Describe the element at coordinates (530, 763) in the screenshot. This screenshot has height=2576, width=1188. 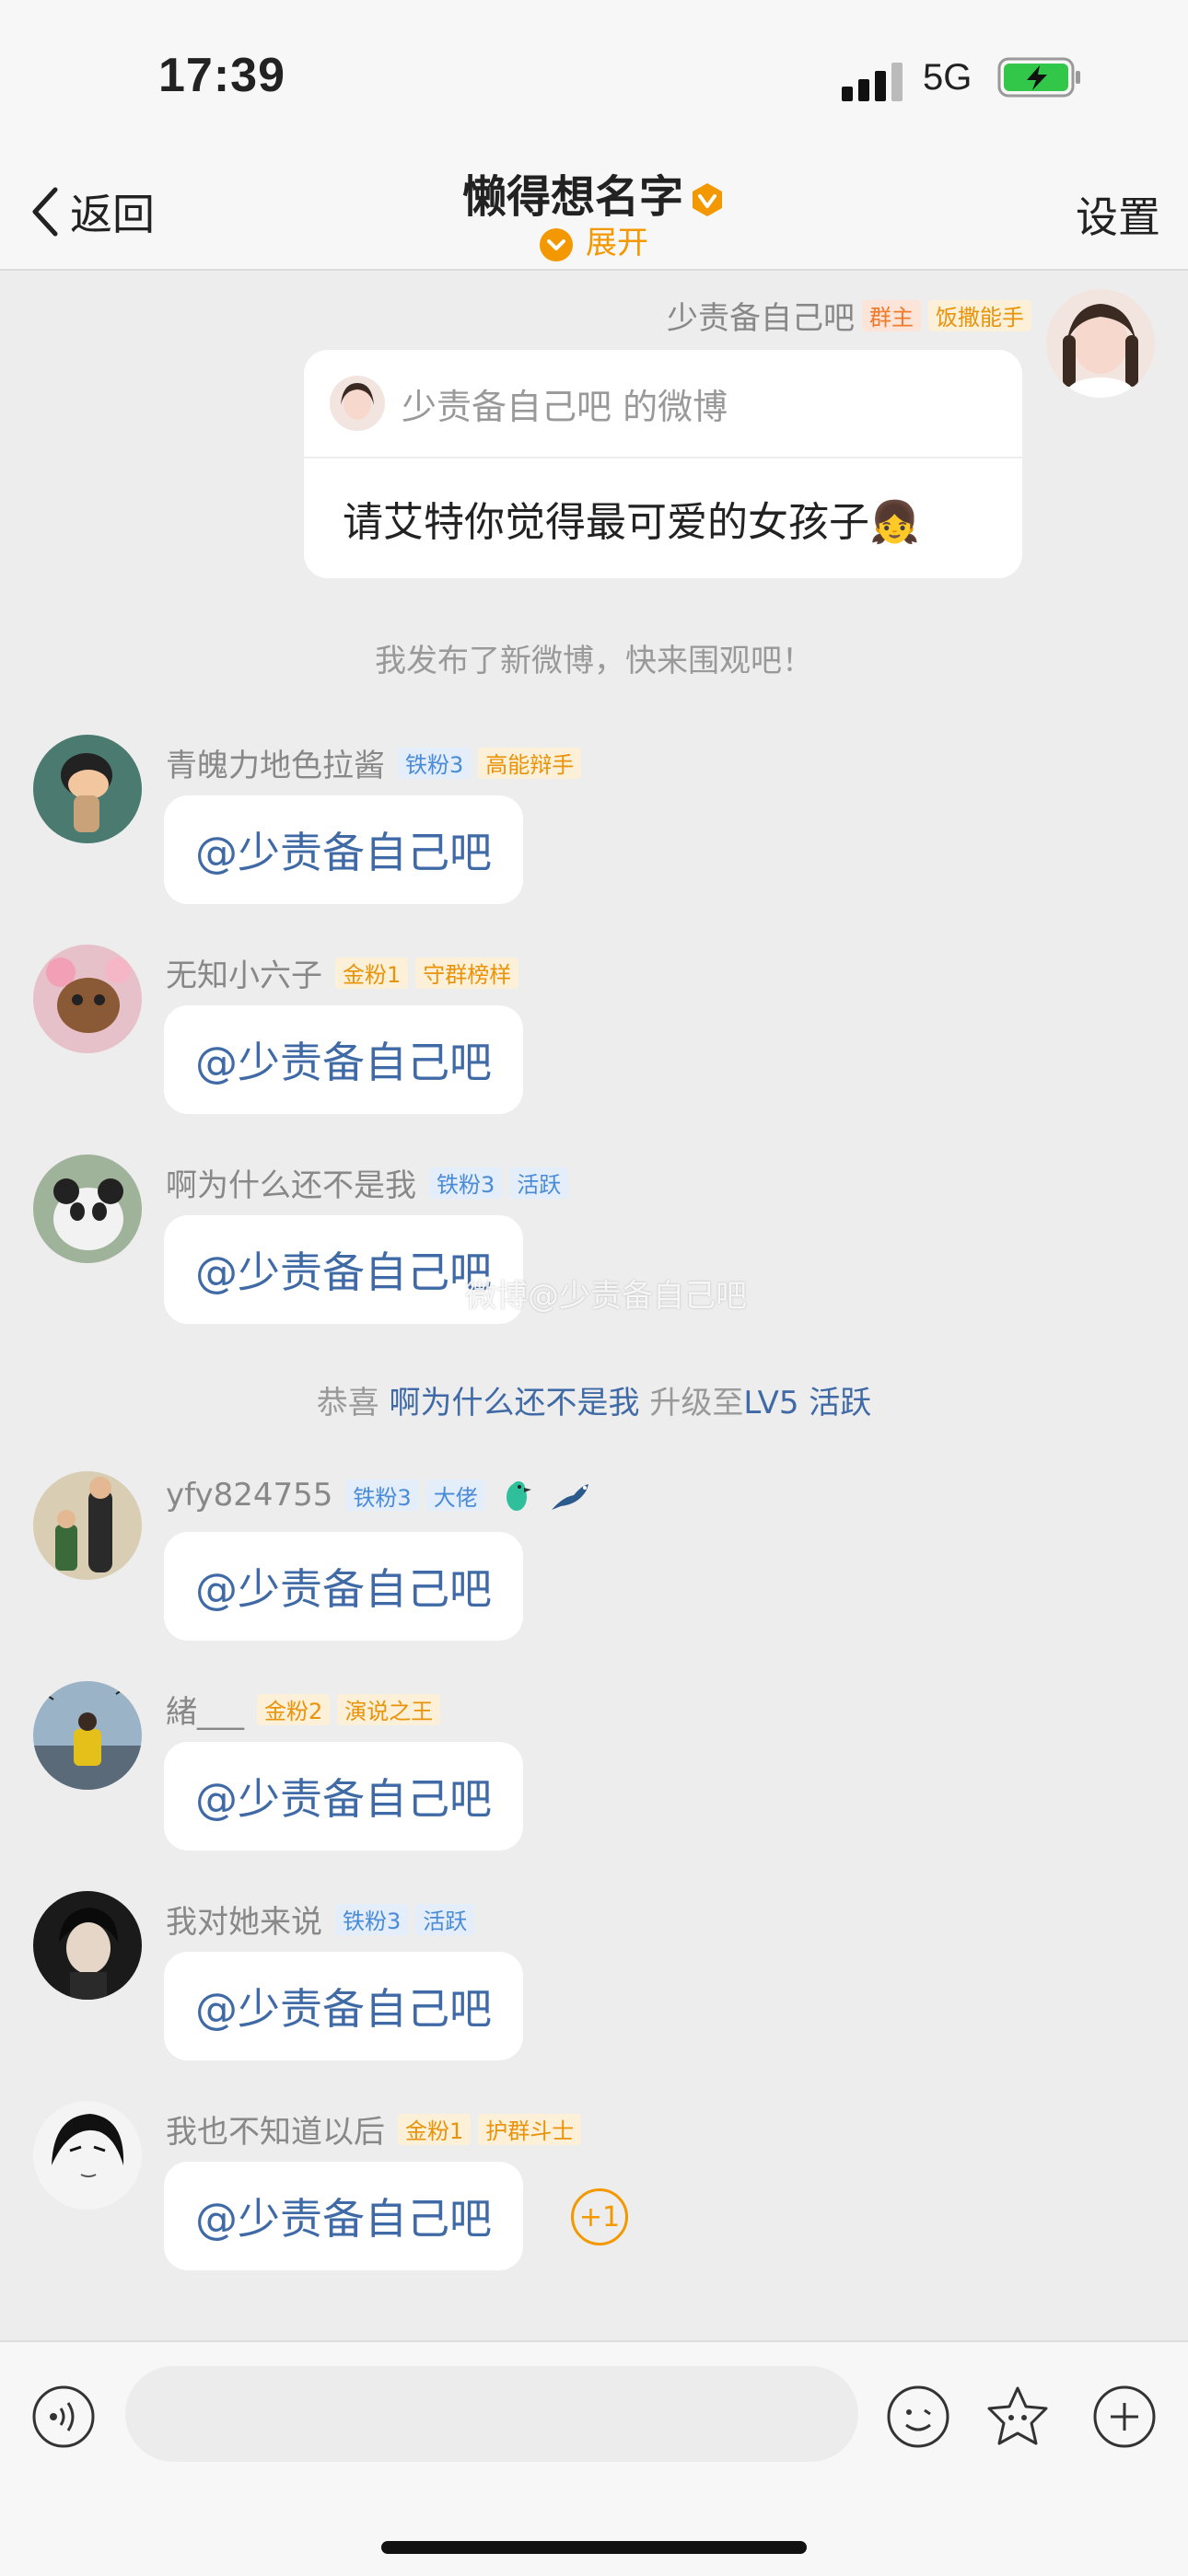
I see `title-tag: 高能辩手` at that location.